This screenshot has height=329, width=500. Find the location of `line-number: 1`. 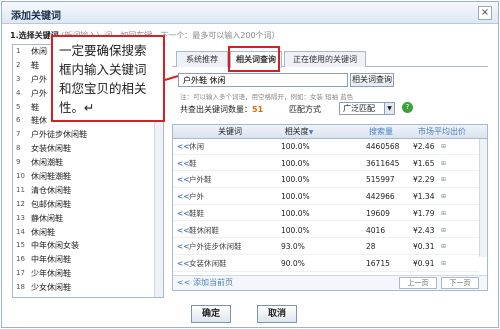

line-number: 1 is located at coordinates (18, 51).